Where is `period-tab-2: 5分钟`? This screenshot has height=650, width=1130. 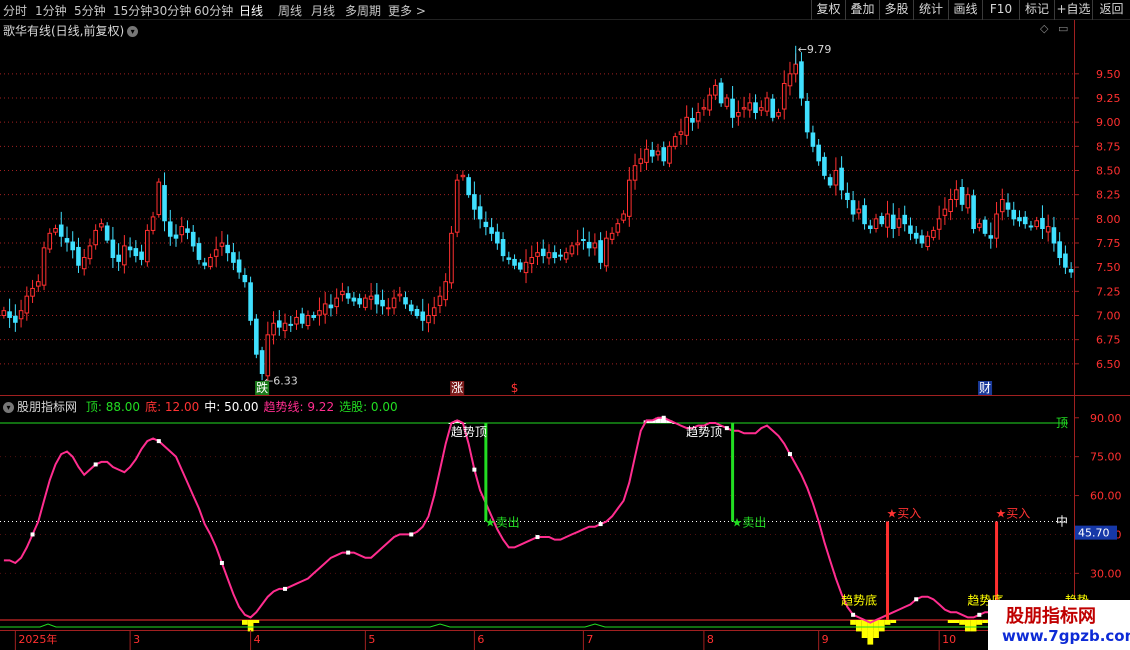 period-tab-2: 5分钟 is located at coordinates (90, 10).